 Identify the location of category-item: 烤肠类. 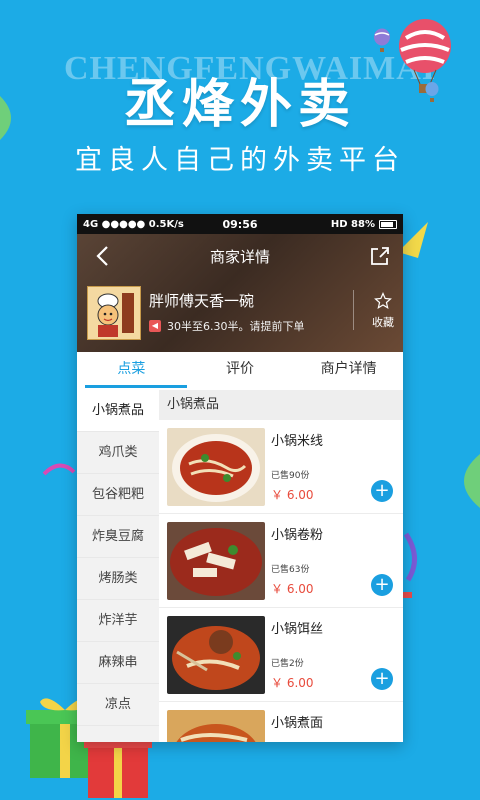
(118, 579).